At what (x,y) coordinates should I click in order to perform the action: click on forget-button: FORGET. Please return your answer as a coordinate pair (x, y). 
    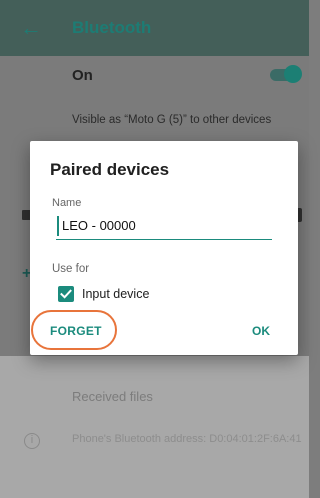
    Looking at the image, I should click on (76, 331).